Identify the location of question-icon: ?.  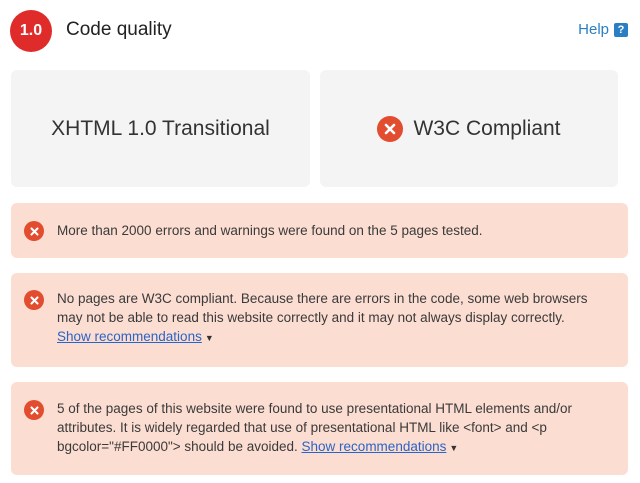
(621, 29).